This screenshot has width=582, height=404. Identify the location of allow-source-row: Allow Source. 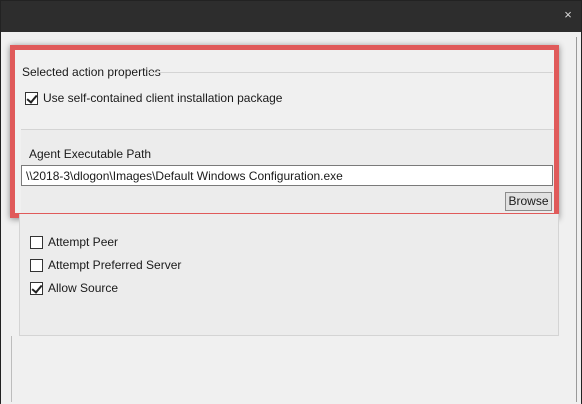
(74, 288).